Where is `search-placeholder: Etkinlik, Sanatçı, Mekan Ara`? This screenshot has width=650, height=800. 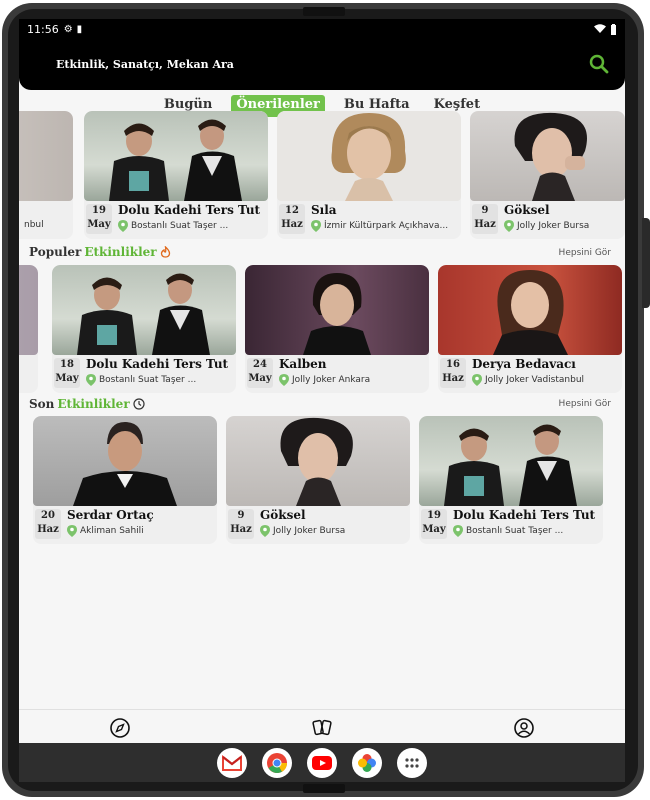
search-placeholder: Etkinlik, Sanatçı, Mekan Ara is located at coordinates (145, 64).